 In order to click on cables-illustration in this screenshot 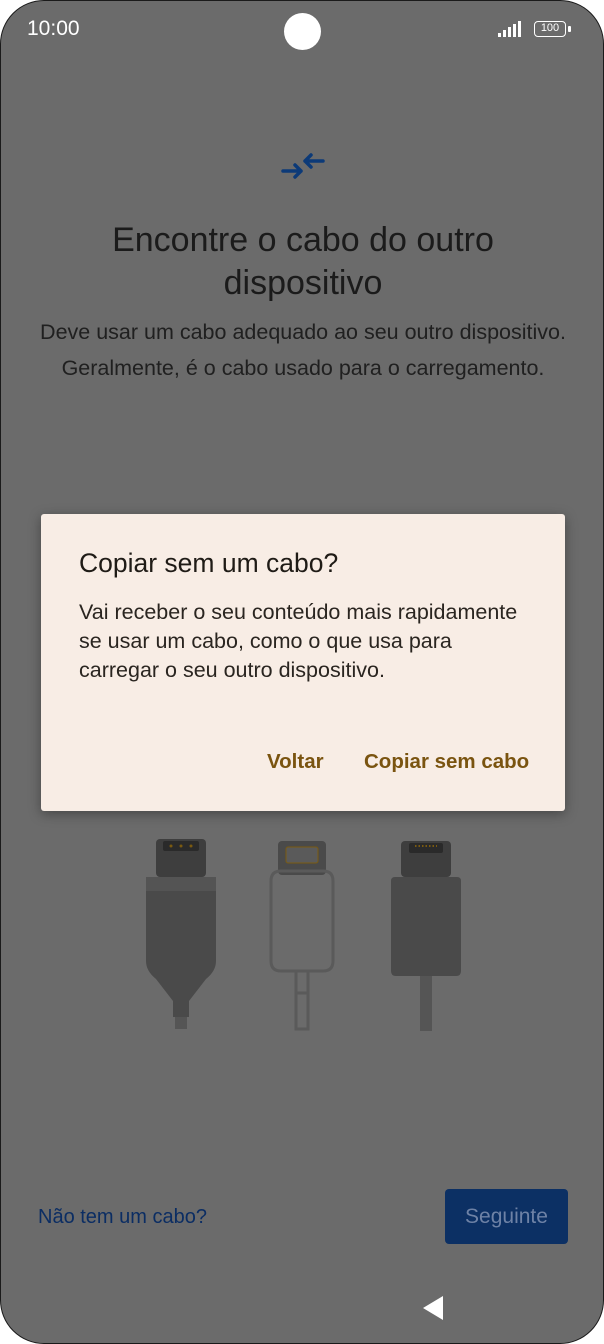, I will do `click(303, 916)`.